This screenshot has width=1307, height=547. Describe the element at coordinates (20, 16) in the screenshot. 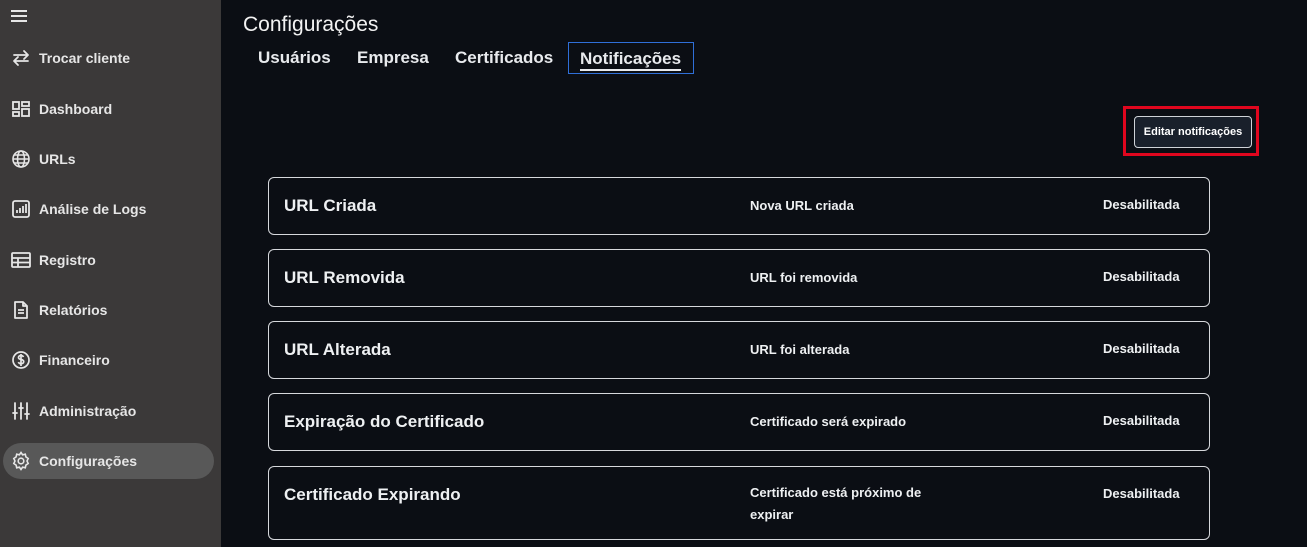

I see `hamburger-menu-icon` at that location.